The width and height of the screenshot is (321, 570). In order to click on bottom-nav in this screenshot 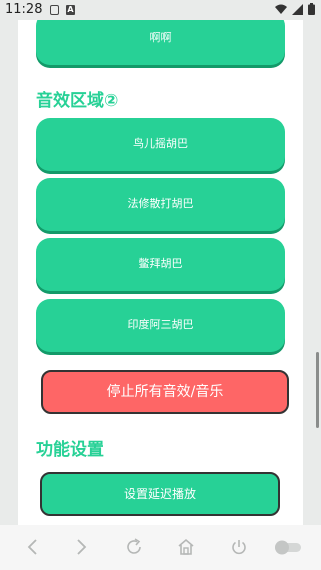, I will do `click(160, 547)`.